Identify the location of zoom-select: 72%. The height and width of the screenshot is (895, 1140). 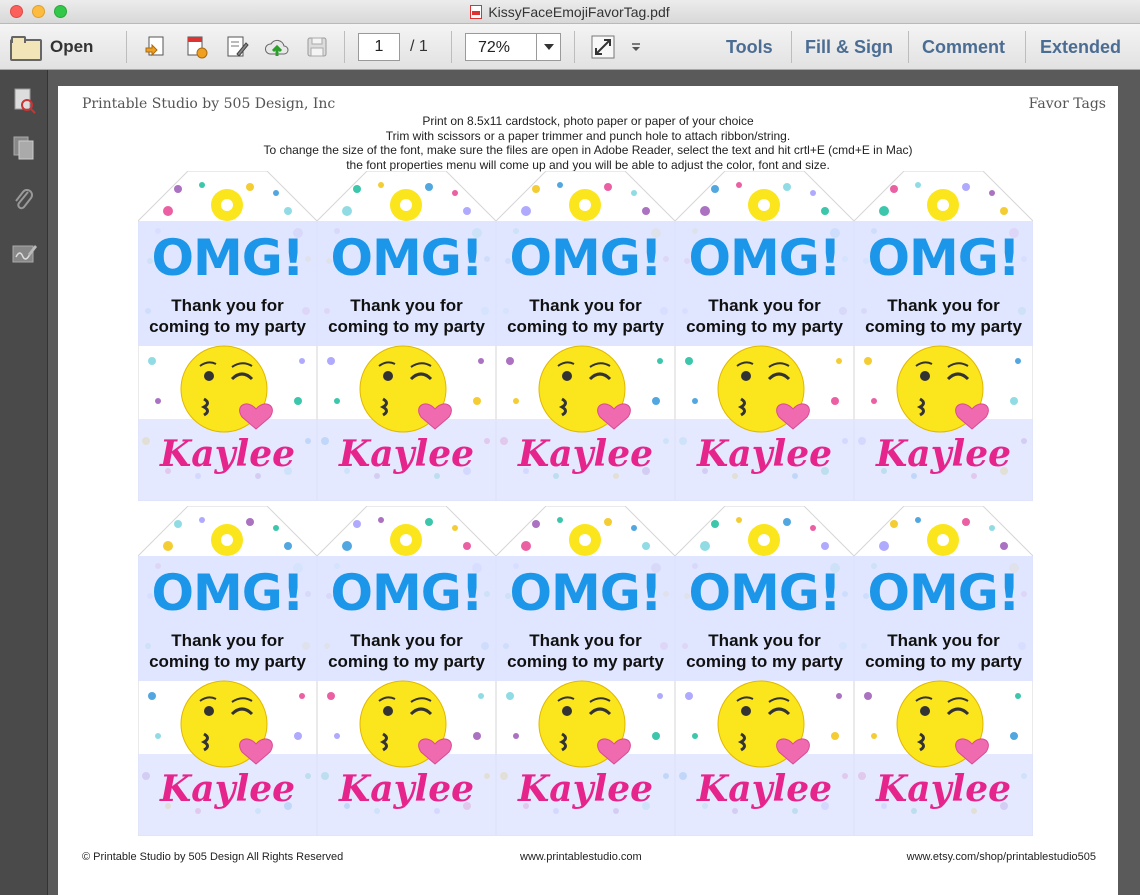
(513, 47).